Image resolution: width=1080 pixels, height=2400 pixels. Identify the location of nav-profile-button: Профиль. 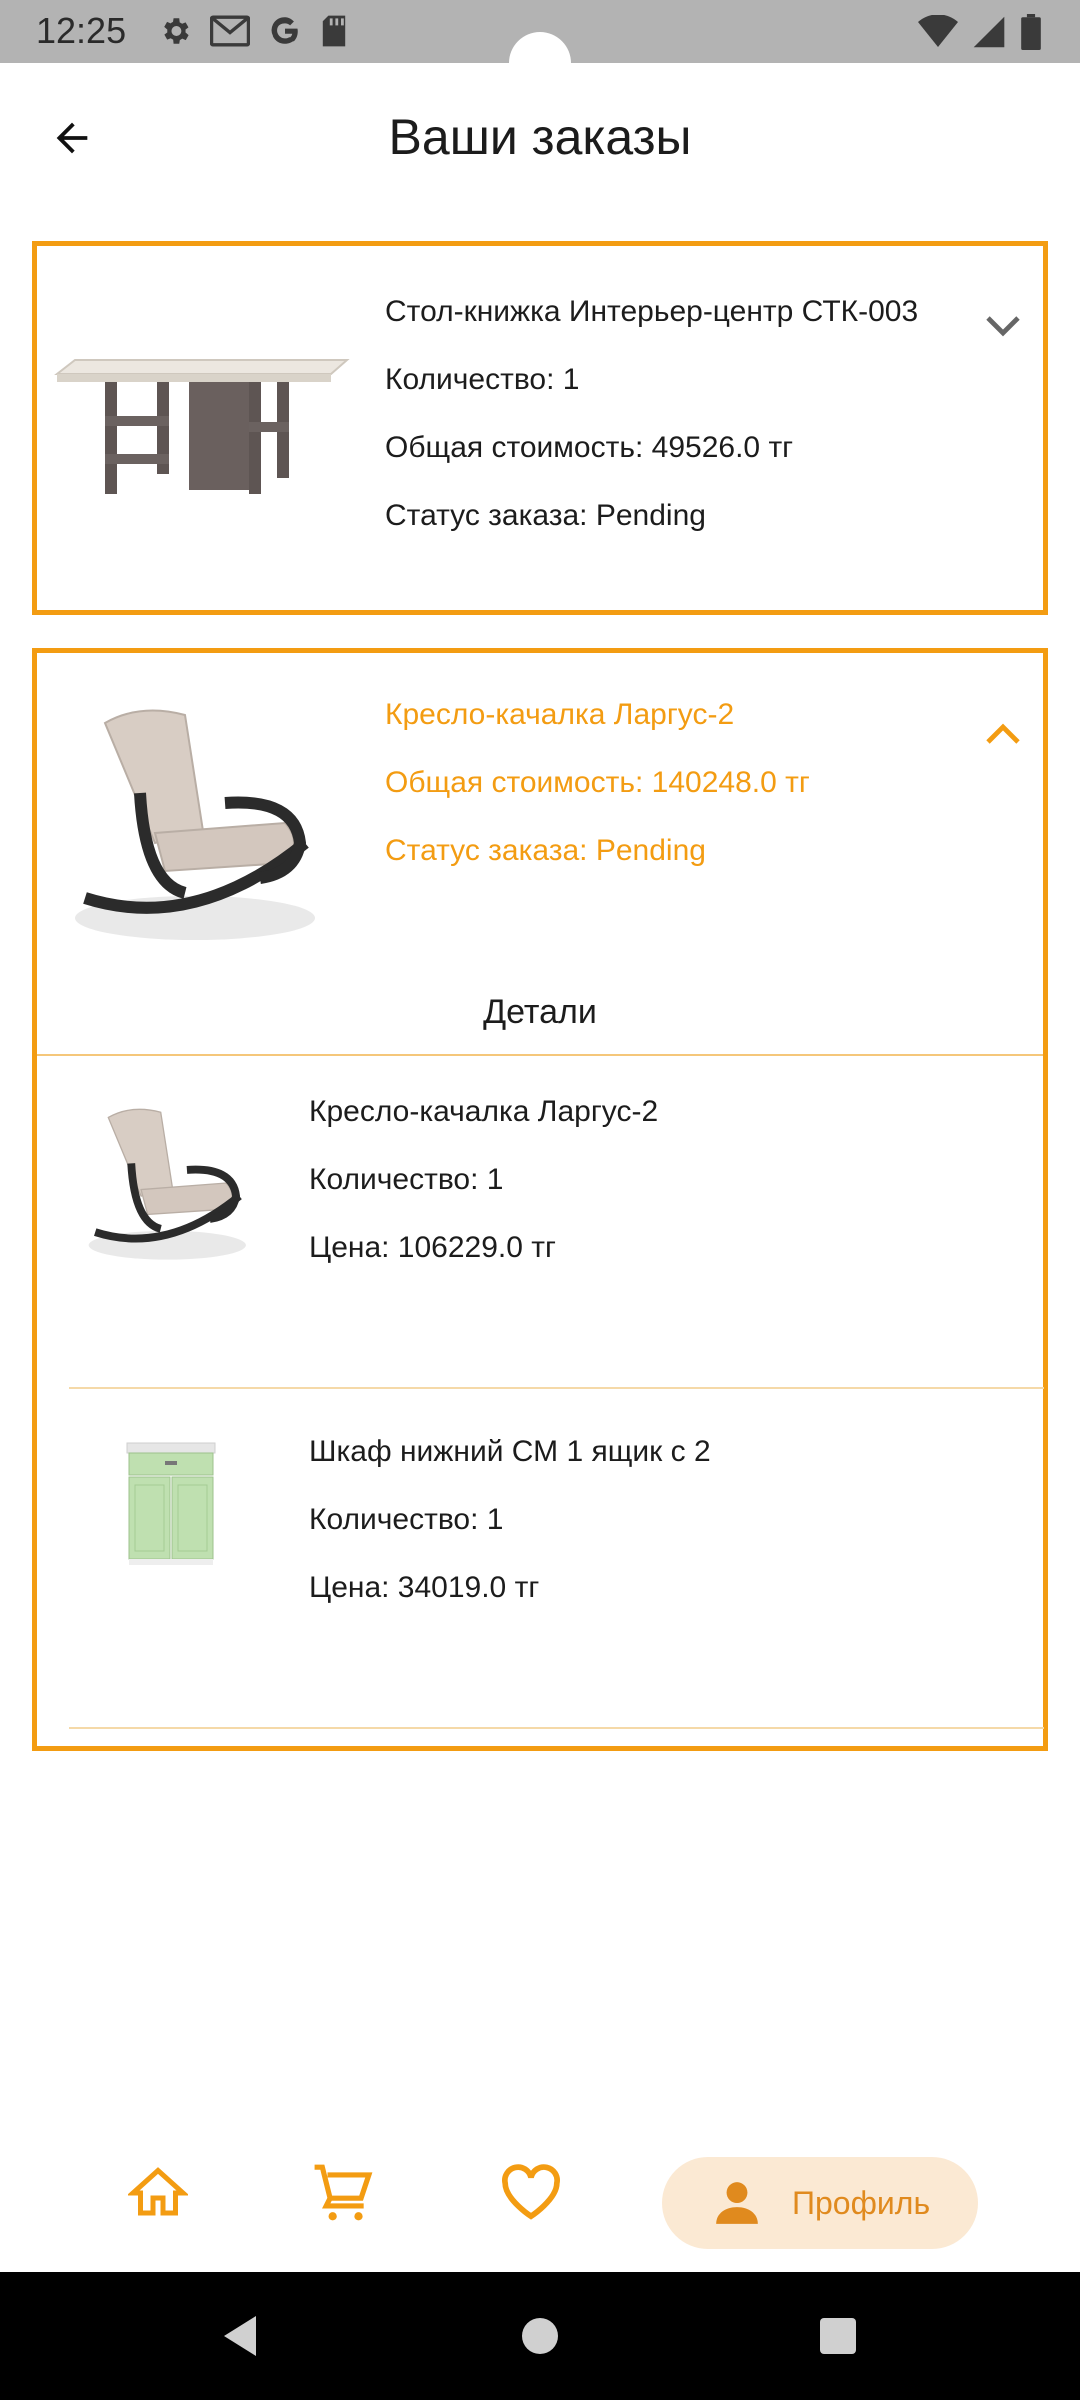
(820, 2203).